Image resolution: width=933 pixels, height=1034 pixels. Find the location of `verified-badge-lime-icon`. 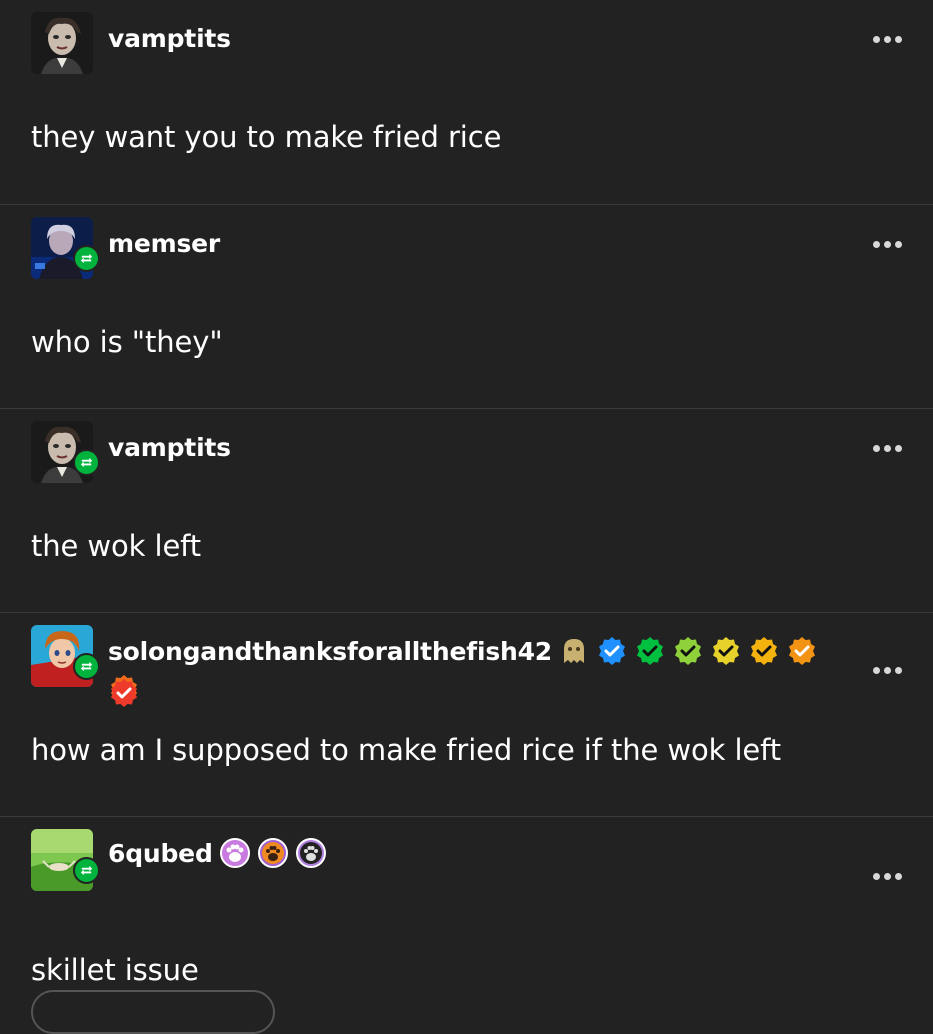

verified-badge-lime-icon is located at coordinates (688, 651).